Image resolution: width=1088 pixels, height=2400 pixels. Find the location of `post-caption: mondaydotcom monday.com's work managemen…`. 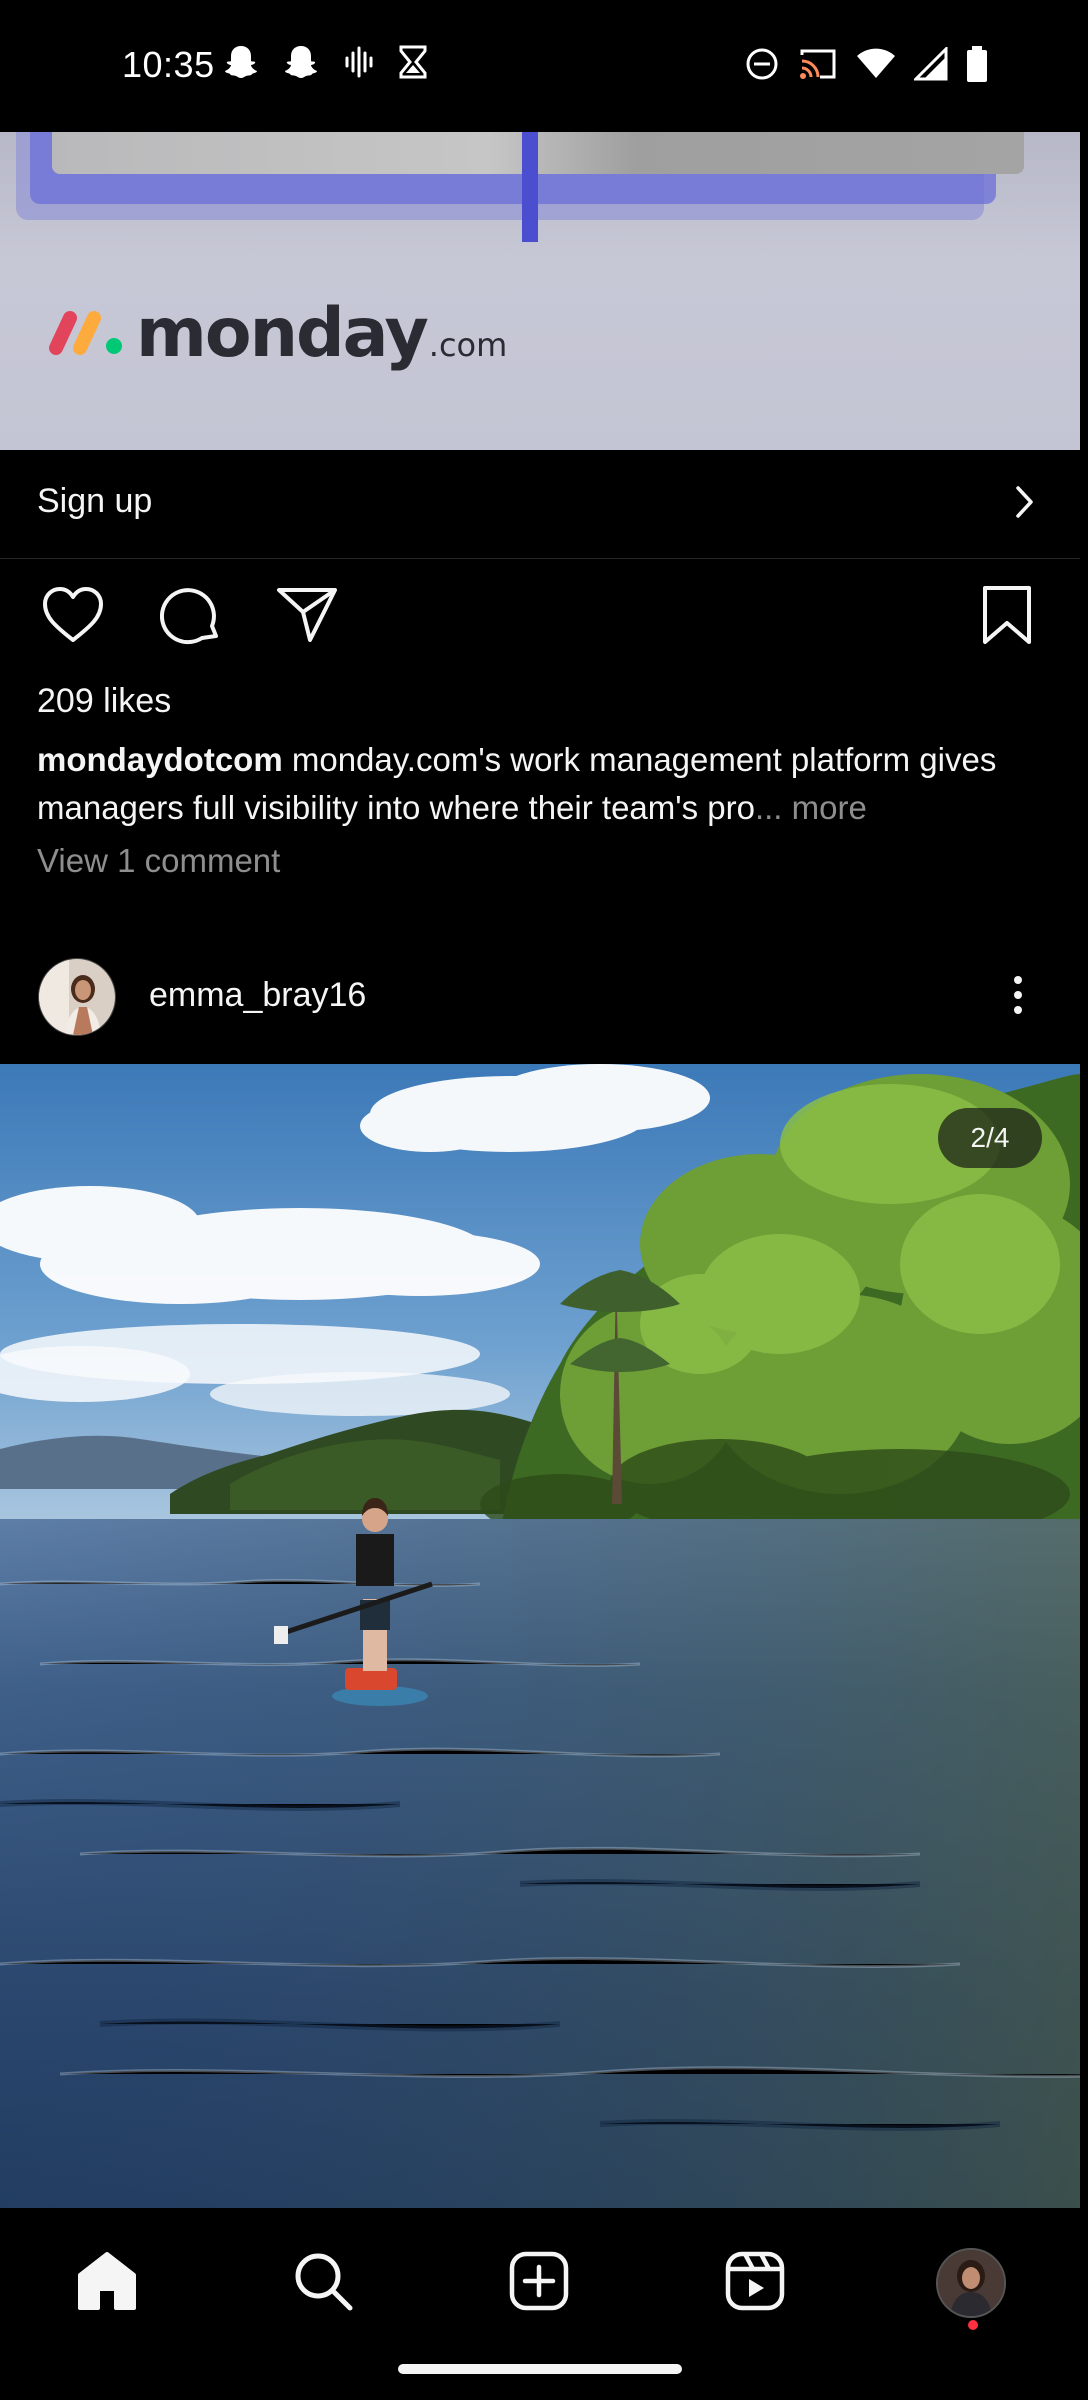

post-caption: mondaydotcom monday.com's work managemen… is located at coordinates (542, 784).